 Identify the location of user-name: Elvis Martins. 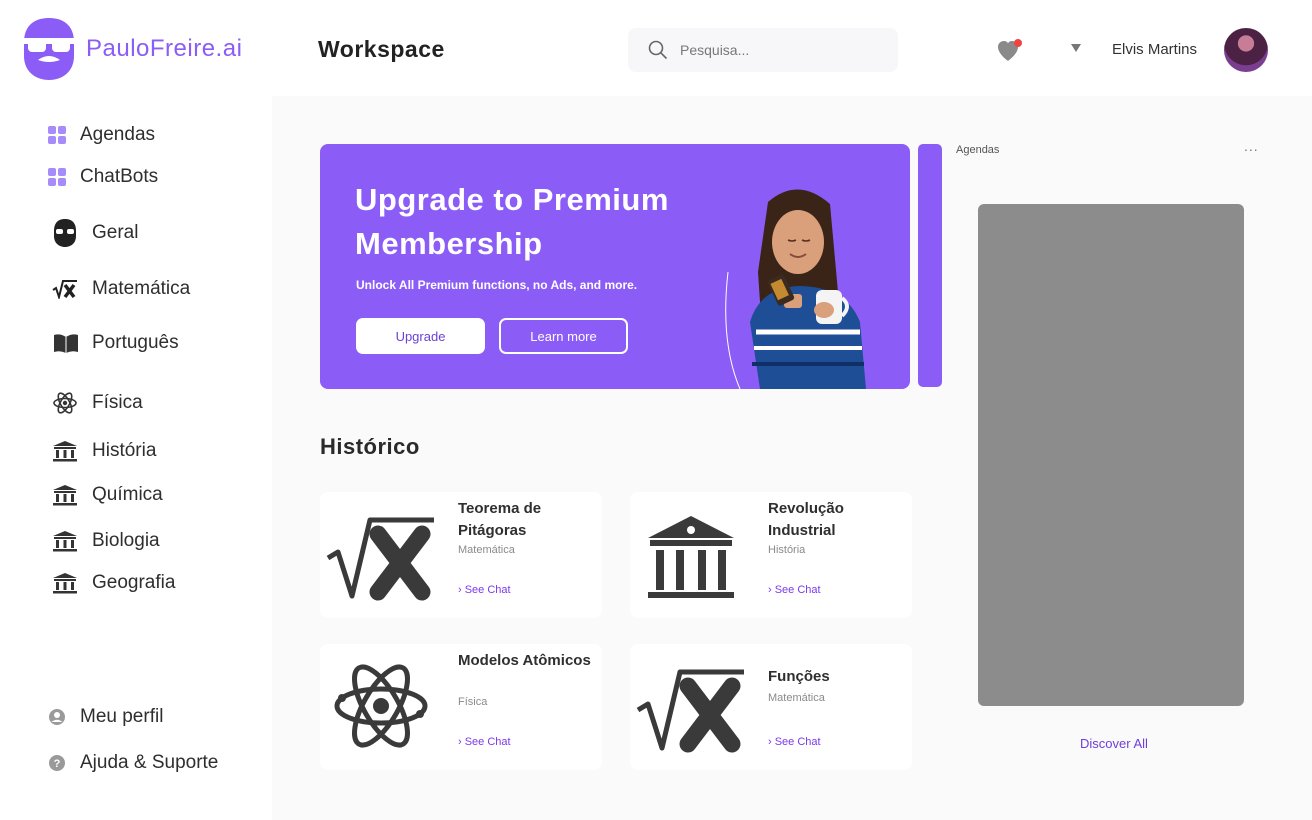
(1154, 49).